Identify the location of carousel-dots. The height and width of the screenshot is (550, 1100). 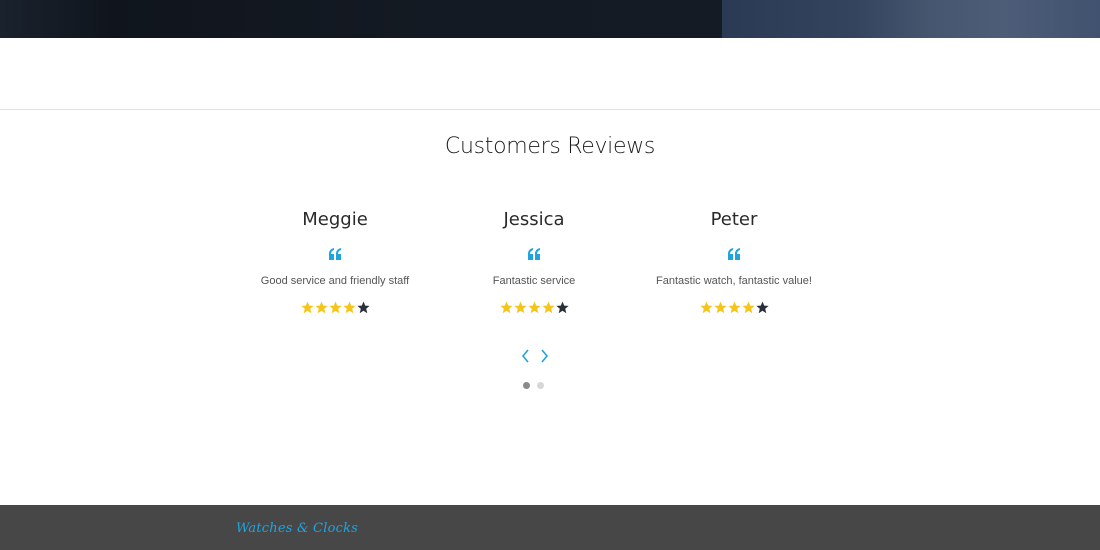
(533, 385).